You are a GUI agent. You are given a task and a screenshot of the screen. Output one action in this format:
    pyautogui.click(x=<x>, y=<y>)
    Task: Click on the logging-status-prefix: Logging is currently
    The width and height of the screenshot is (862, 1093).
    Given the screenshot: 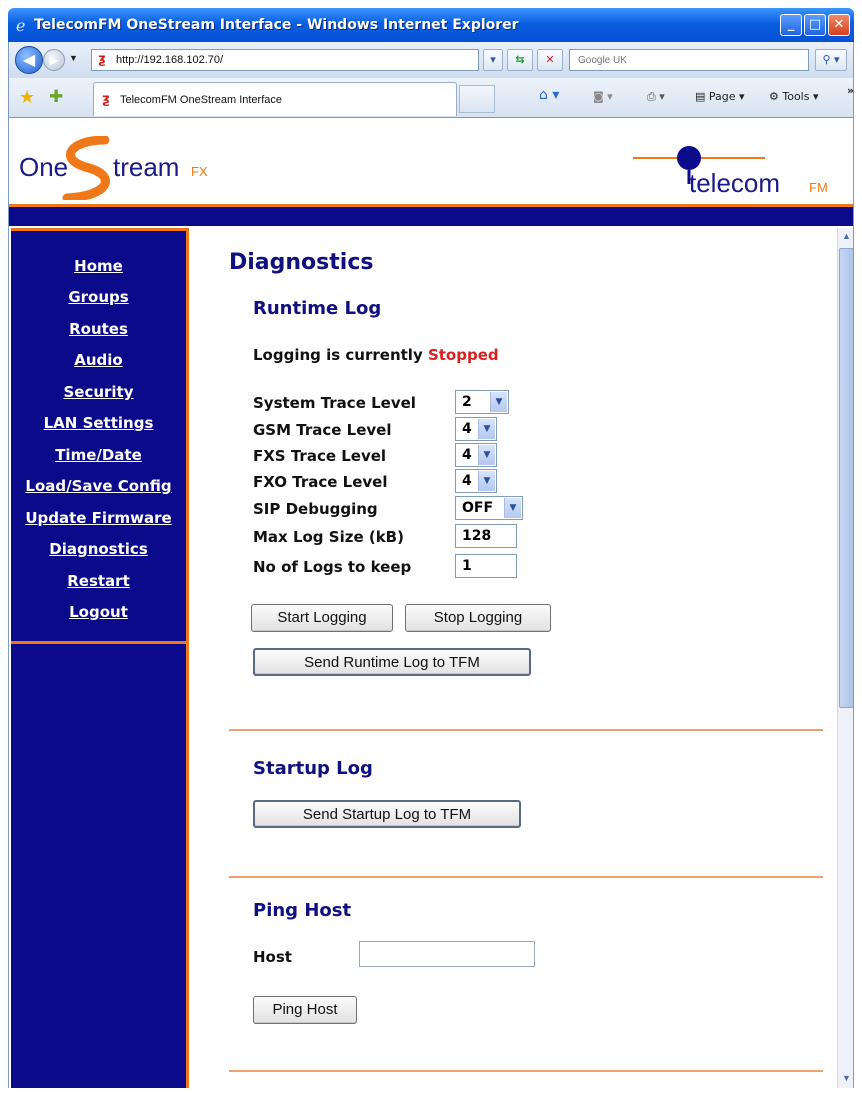 What is the action you would take?
    pyautogui.click(x=338, y=355)
    